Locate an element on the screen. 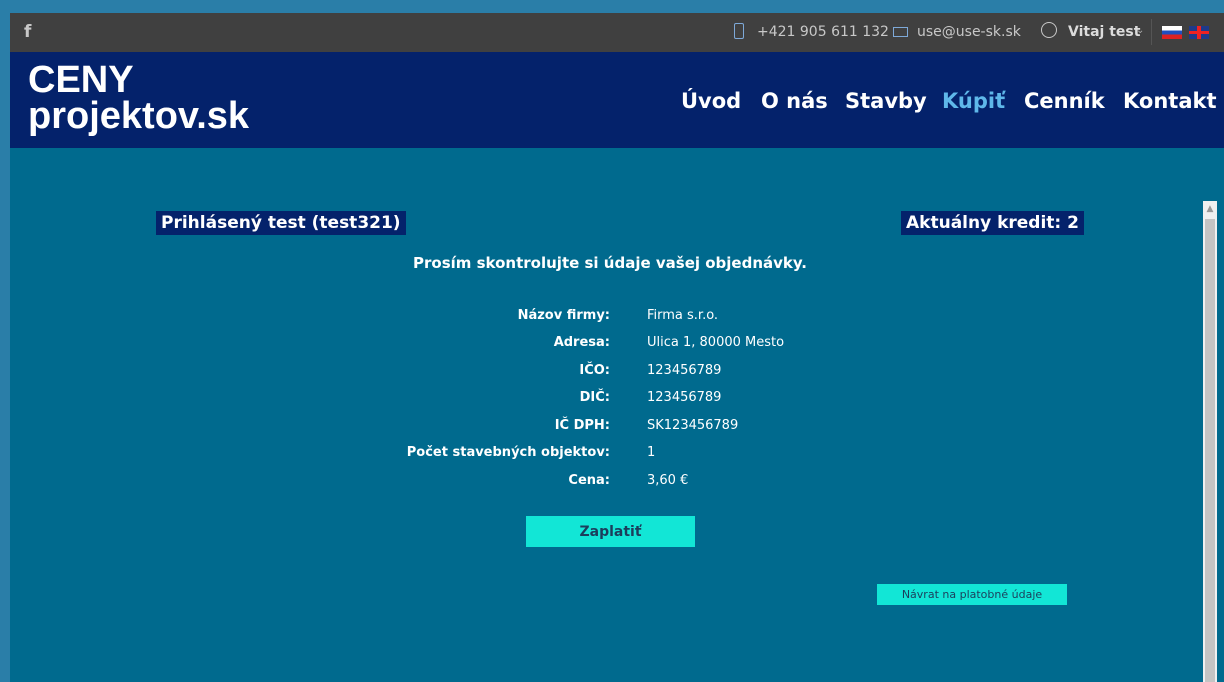  nav-kontakt: Kontakt is located at coordinates (1170, 101).